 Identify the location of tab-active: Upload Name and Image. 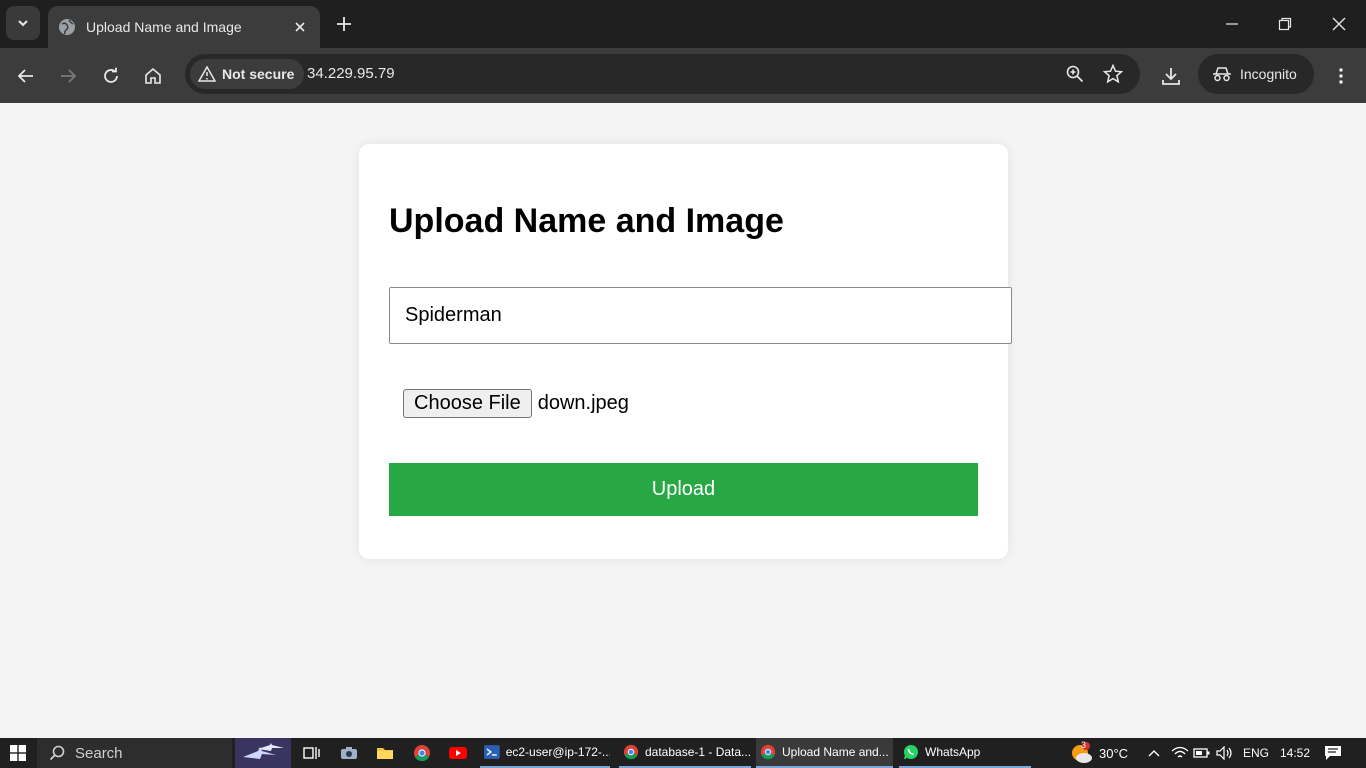
(184, 27).